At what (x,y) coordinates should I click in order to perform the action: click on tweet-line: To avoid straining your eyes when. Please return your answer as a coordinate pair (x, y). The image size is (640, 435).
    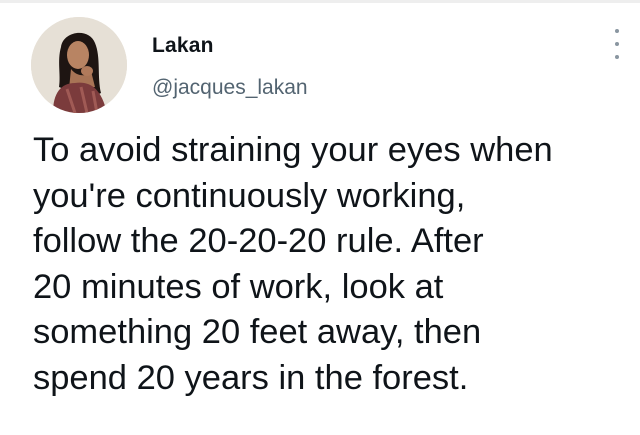
    Looking at the image, I should click on (293, 150).